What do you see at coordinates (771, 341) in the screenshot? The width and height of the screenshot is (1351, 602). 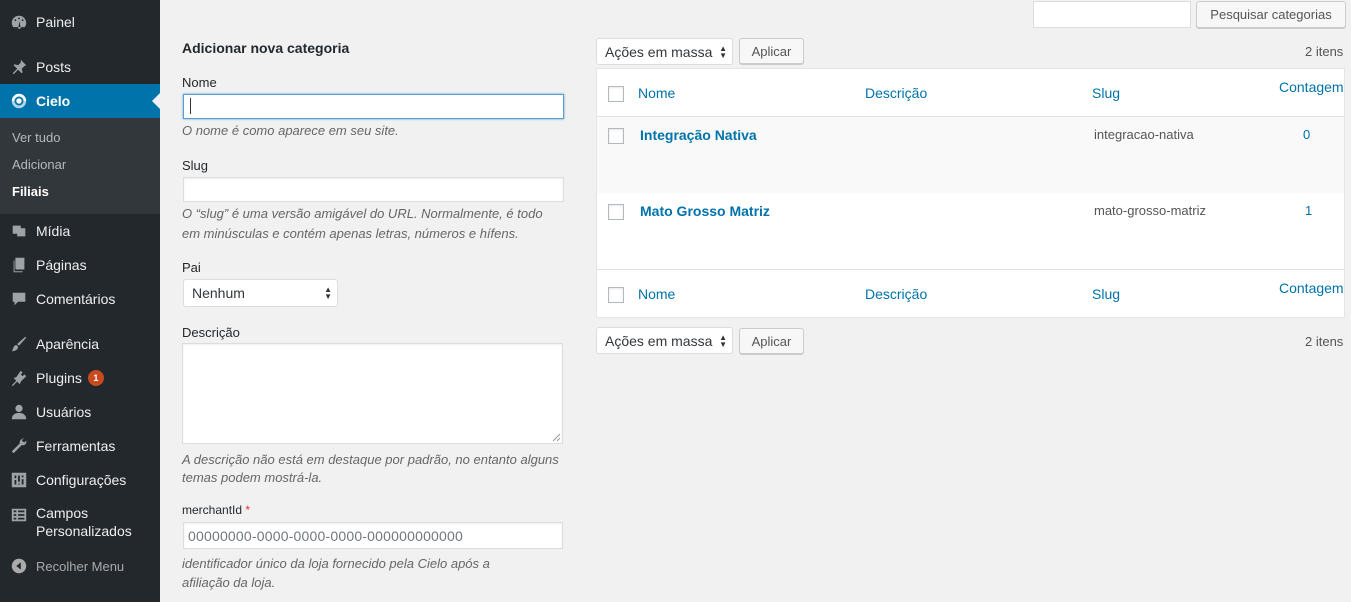 I see `apply-button-bottom: Aplicar` at bounding box center [771, 341].